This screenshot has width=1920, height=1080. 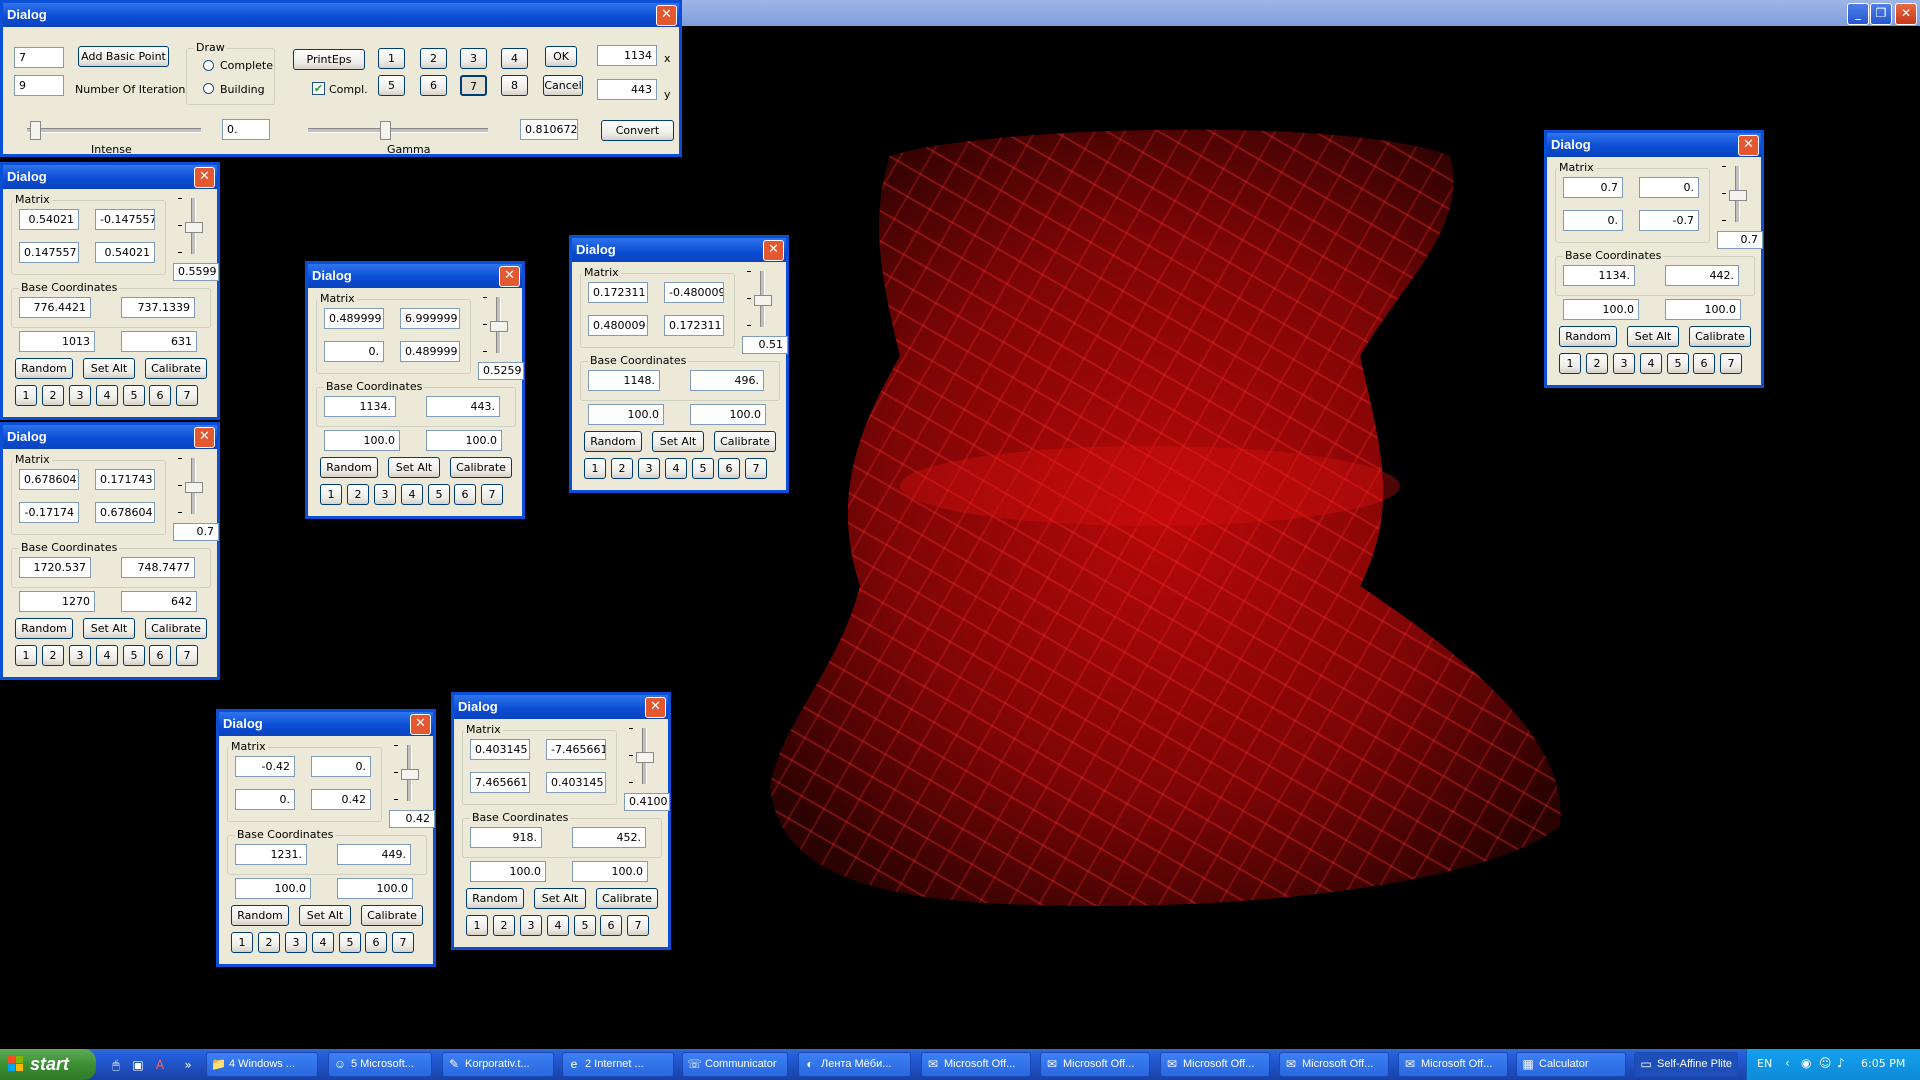 What do you see at coordinates (430, 351) in the screenshot?
I see `matrix-d-input: 0.489999` at bounding box center [430, 351].